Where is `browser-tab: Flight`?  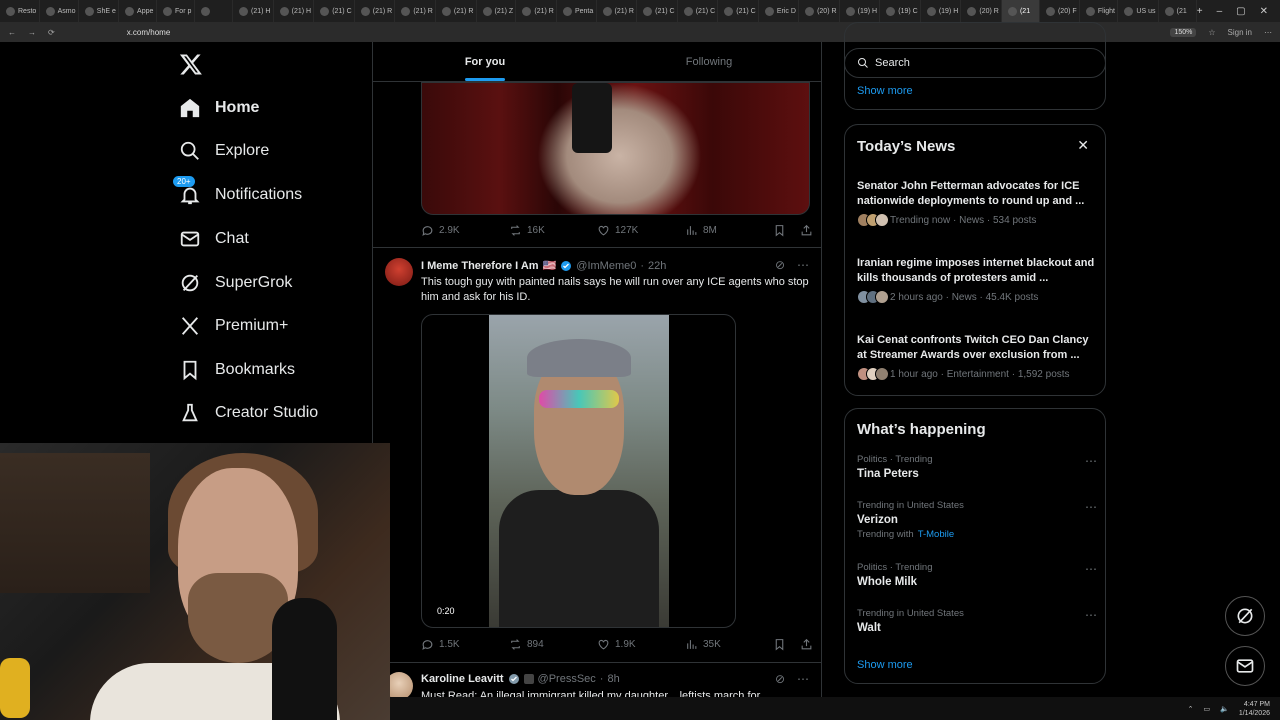
browser-tab: Flight is located at coordinates (1099, 11).